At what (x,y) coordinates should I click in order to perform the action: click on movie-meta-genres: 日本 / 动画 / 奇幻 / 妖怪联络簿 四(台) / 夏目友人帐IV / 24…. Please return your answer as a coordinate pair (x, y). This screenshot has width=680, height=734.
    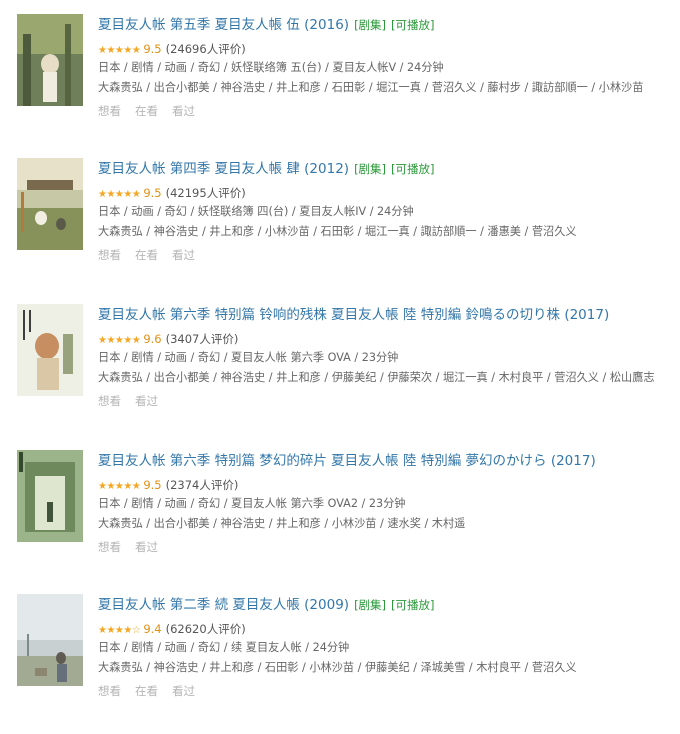
    Looking at the image, I should click on (256, 211).